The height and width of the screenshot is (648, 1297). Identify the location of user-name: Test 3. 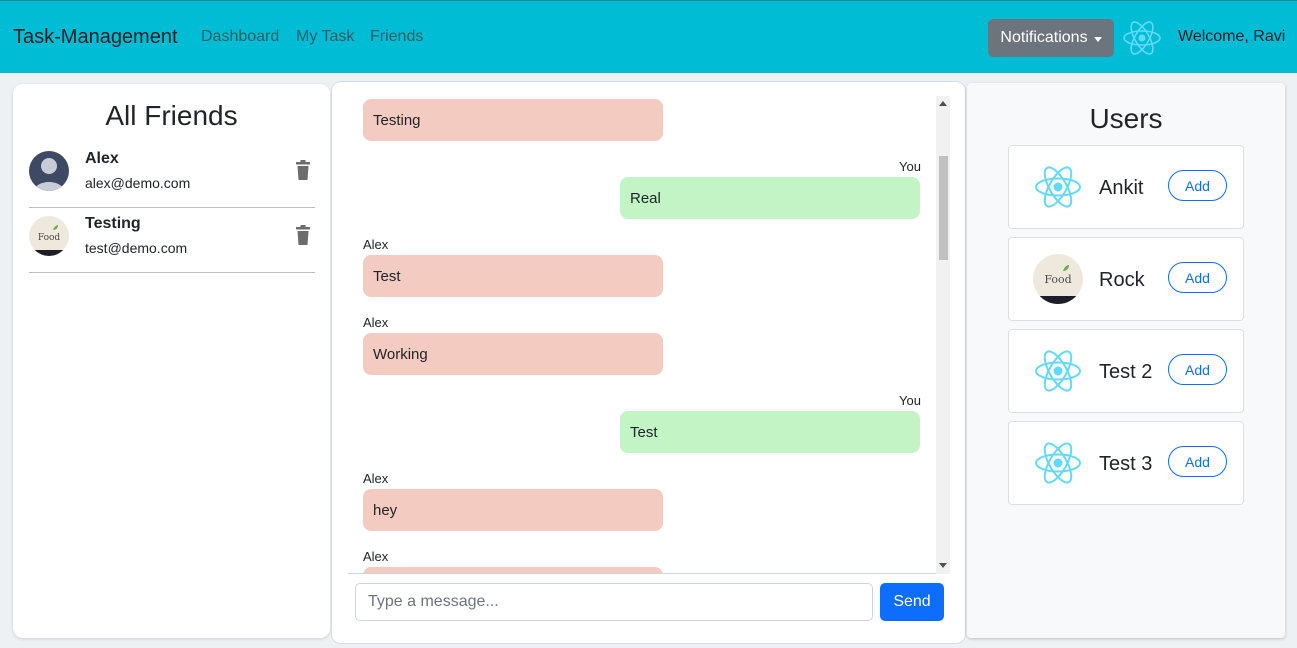
(1126, 464).